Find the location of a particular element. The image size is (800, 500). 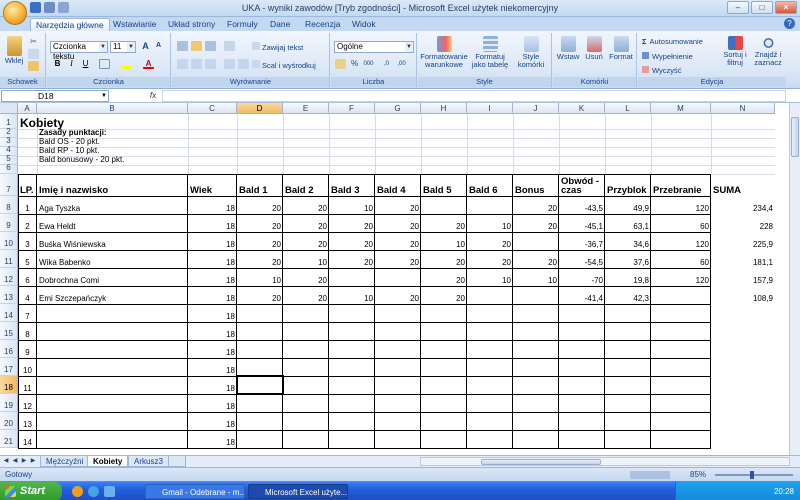

cut-icon: ✂ is located at coordinates (33, 42).